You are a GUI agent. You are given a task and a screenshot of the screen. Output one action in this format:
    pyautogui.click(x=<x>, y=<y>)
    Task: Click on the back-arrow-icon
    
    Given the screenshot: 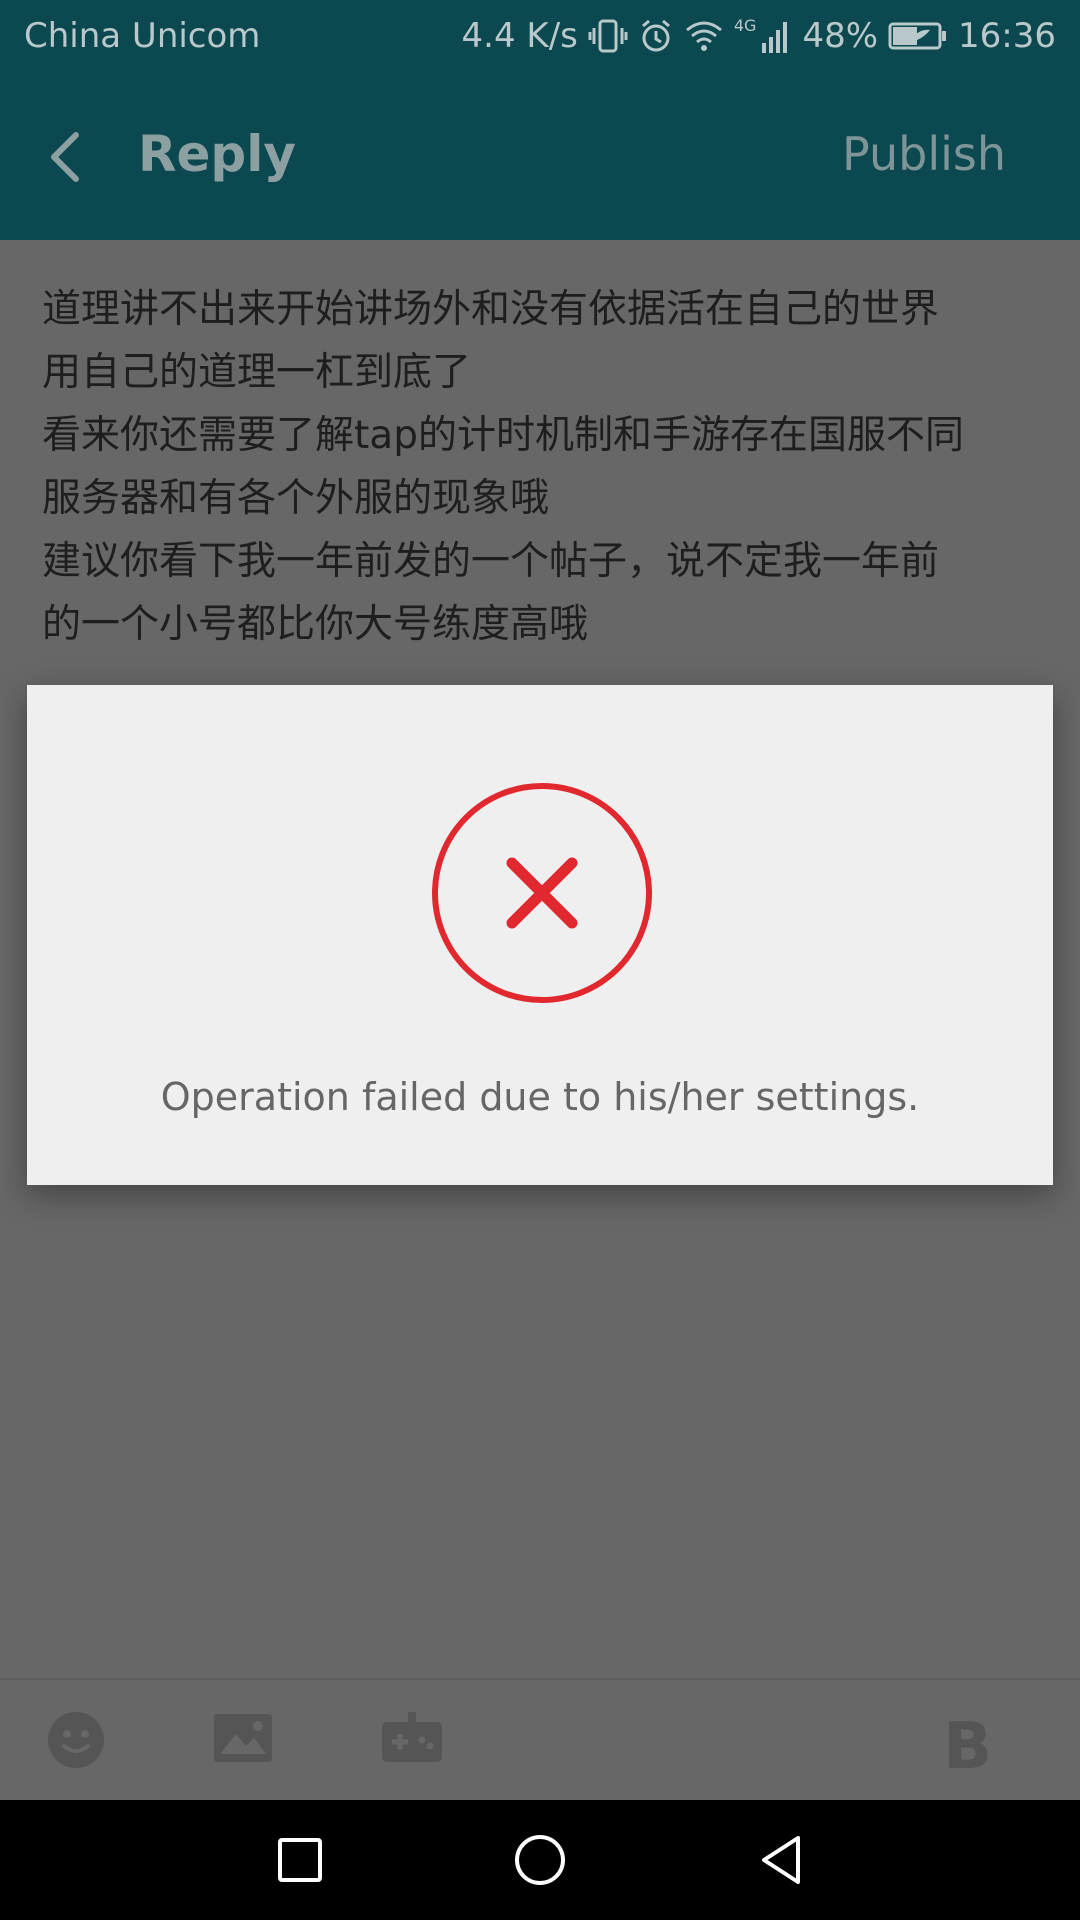 What is the action you would take?
    pyautogui.click(x=70, y=157)
    